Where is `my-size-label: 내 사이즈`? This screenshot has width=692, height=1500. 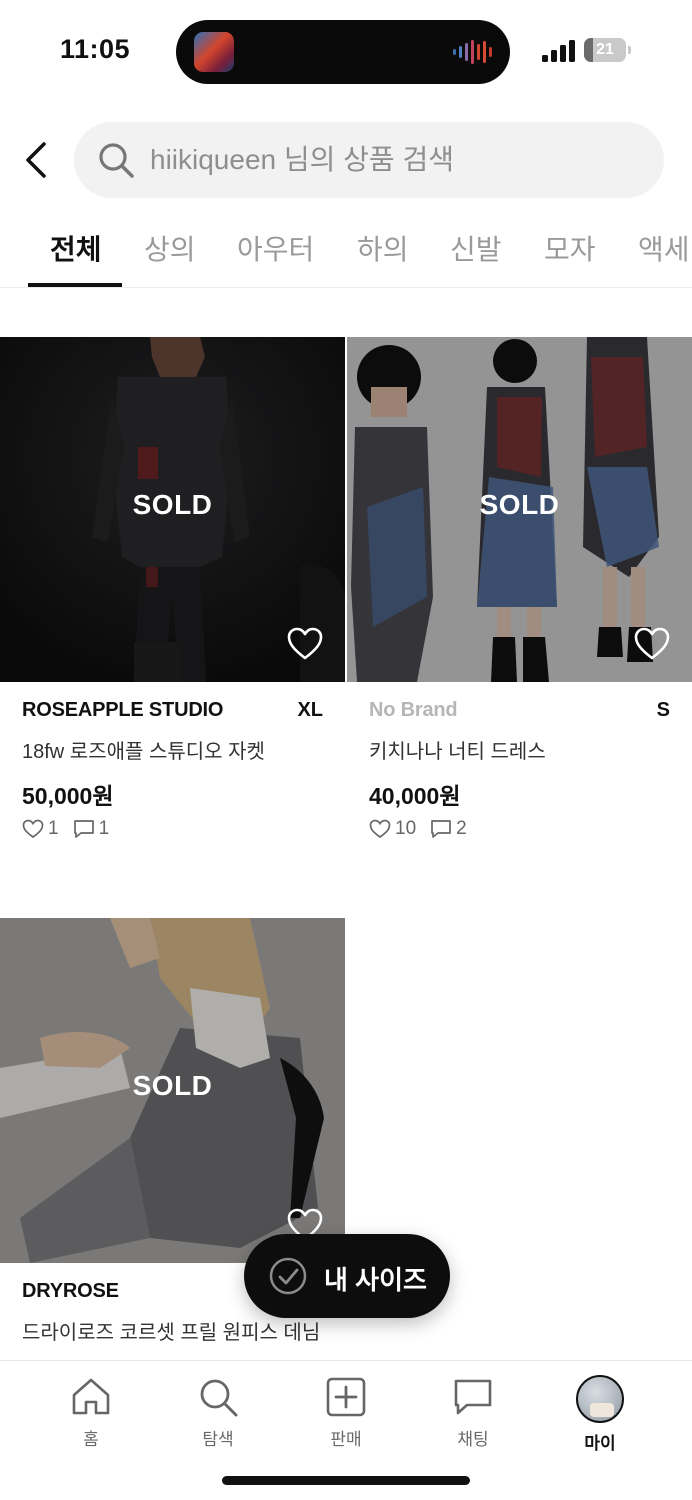 my-size-label: 내 사이즈 is located at coordinates (375, 1280).